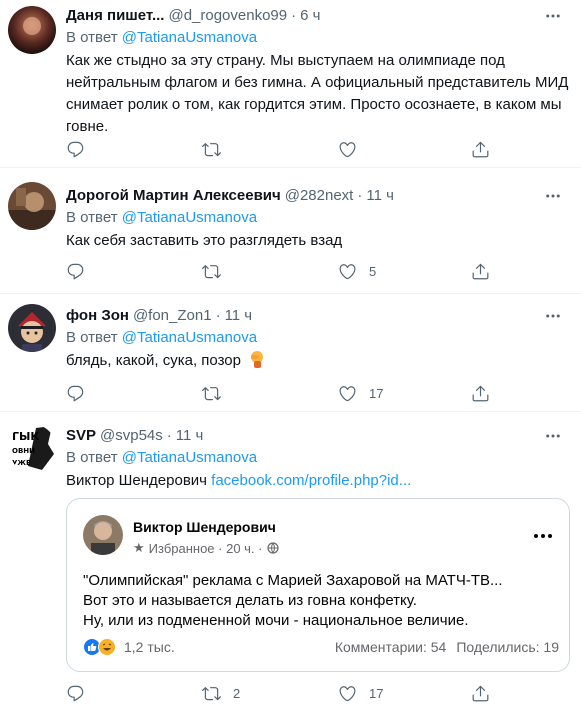 The image size is (581, 713). I want to click on like-button: 5, so click(357, 271).